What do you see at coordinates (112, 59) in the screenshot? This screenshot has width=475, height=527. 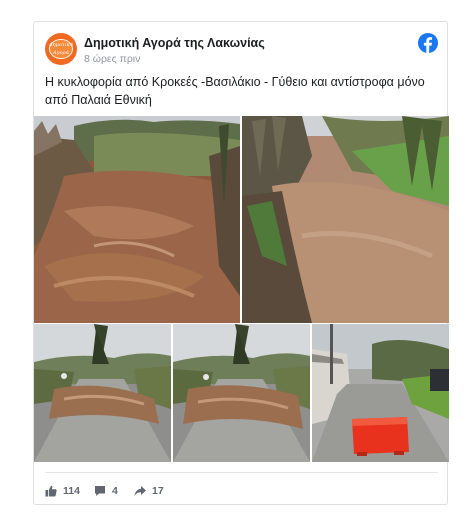 I see `post-timestamp: 8 ώρες πριν` at bounding box center [112, 59].